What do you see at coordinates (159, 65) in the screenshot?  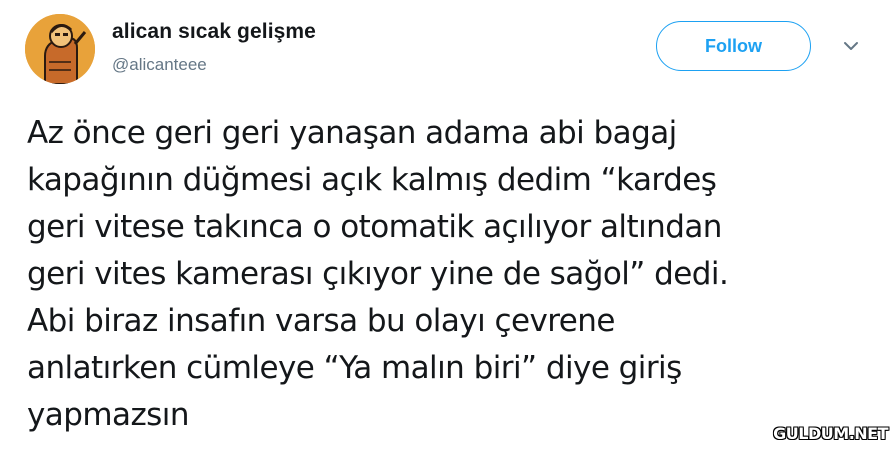 I see `author-handle: @alicanteee` at bounding box center [159, 65].